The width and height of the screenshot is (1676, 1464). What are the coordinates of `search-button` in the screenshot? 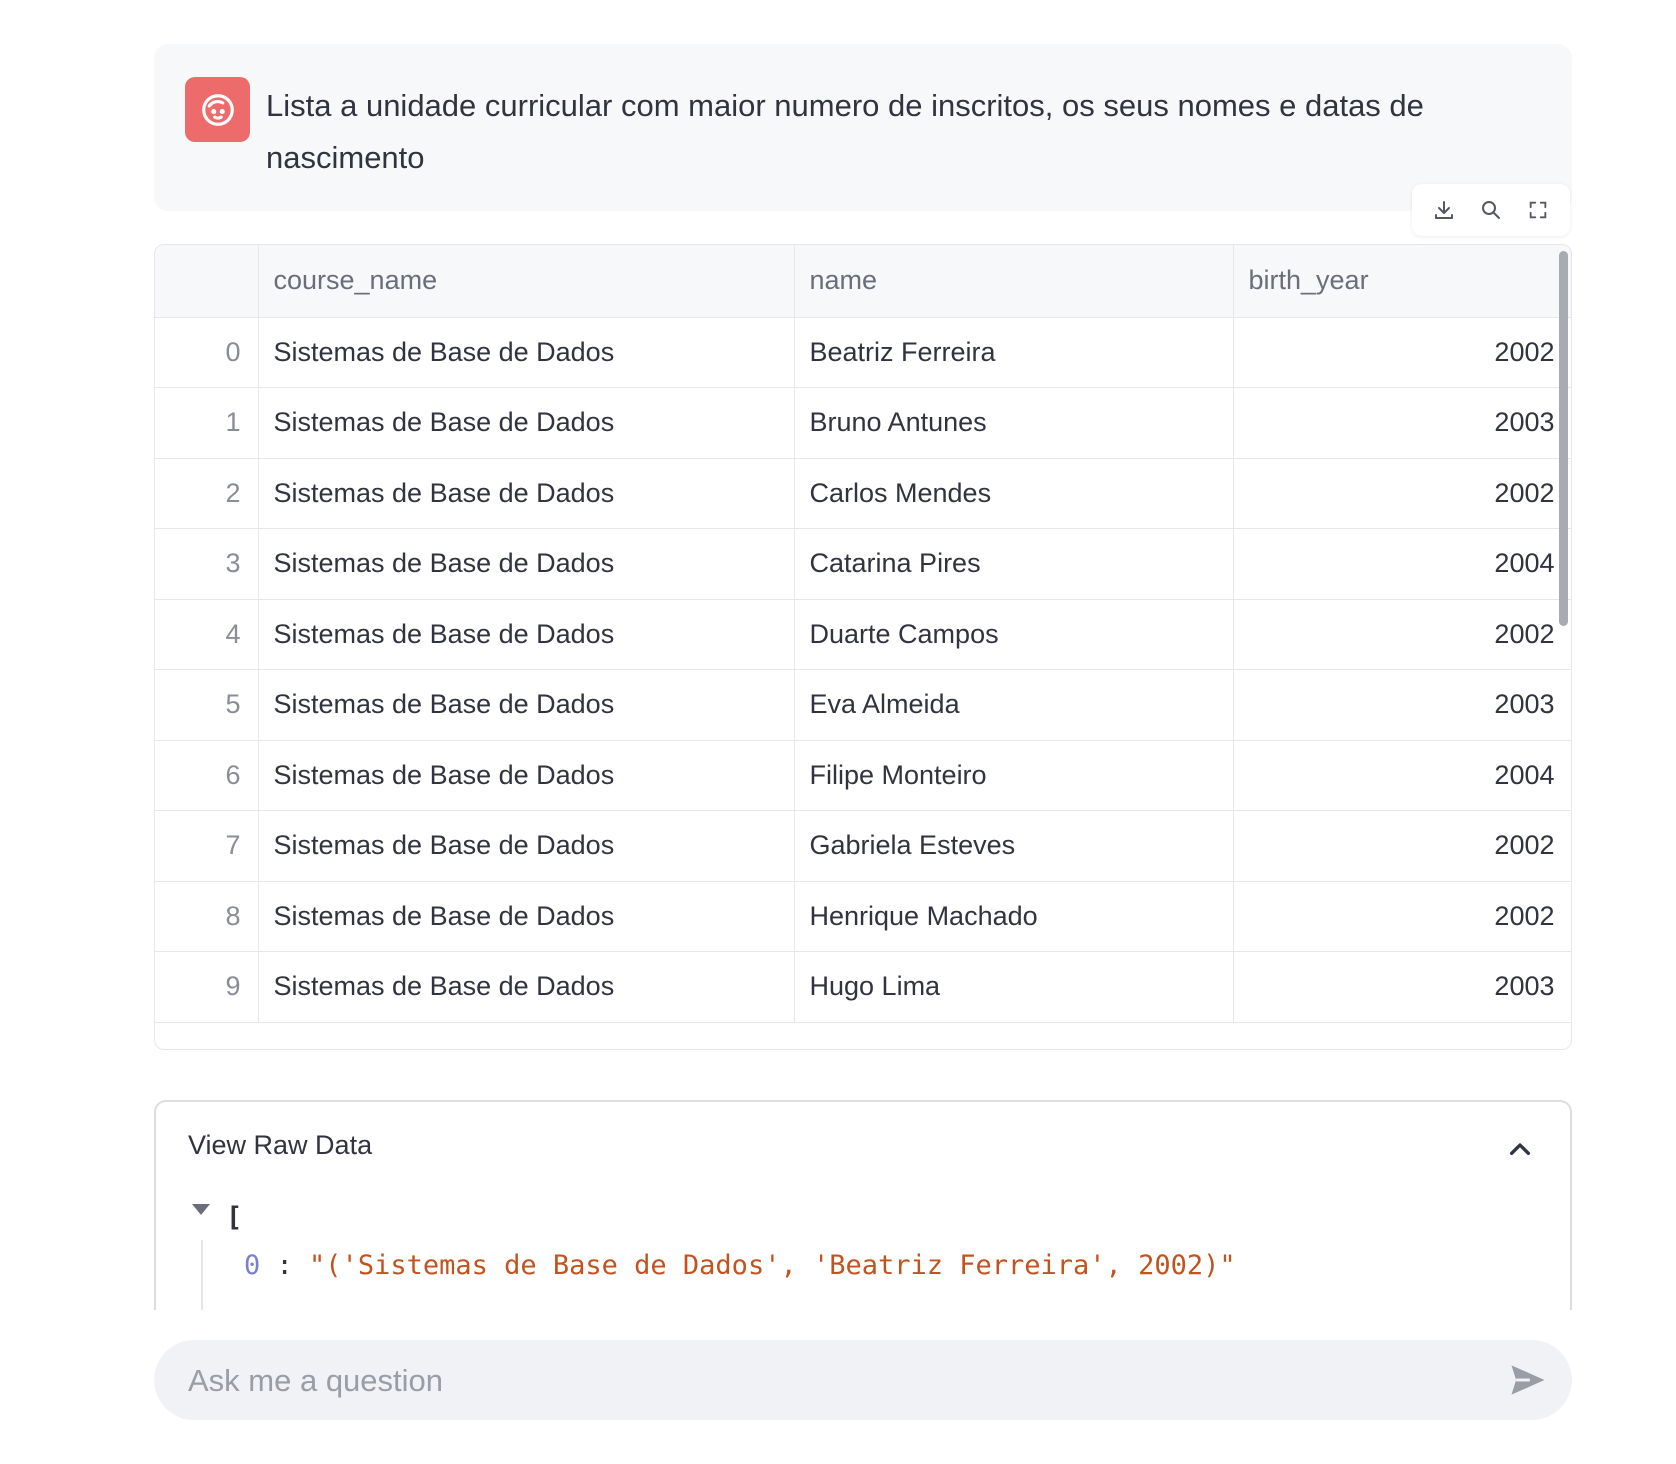 It's located at (1491, 210).